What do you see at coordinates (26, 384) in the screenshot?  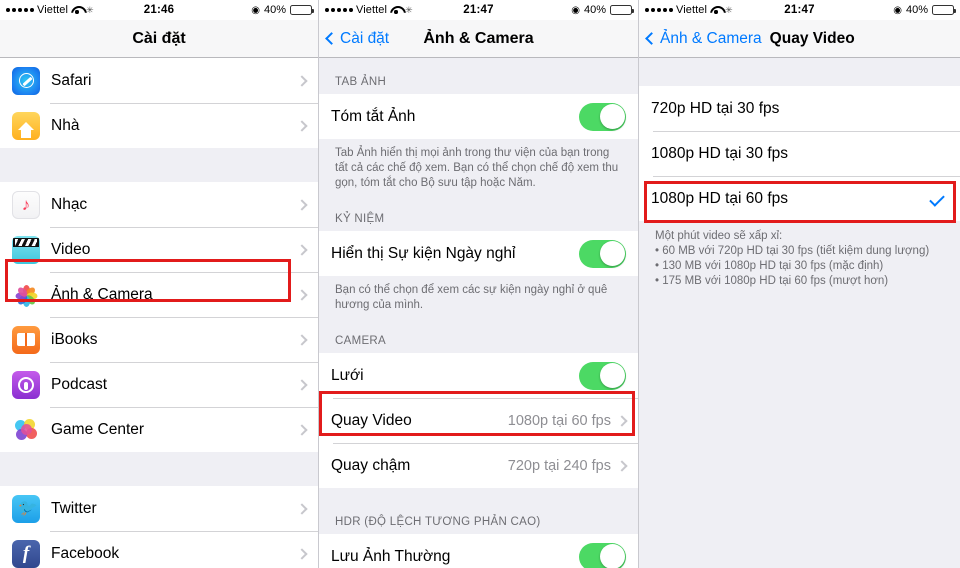 I see `podcast-icon` at bounding box center [26, 384].